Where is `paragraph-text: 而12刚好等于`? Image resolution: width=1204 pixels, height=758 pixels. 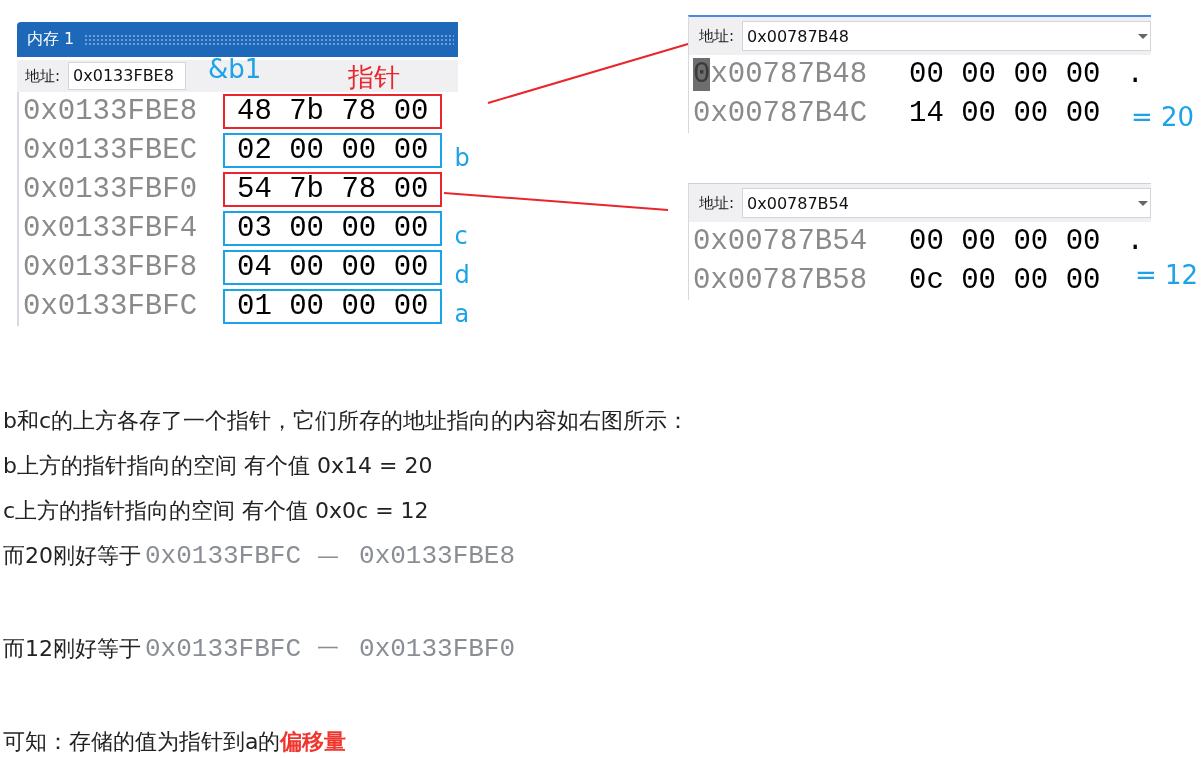
paragraph-text: 而12刚好等于 is located at coordinates (72, 648).